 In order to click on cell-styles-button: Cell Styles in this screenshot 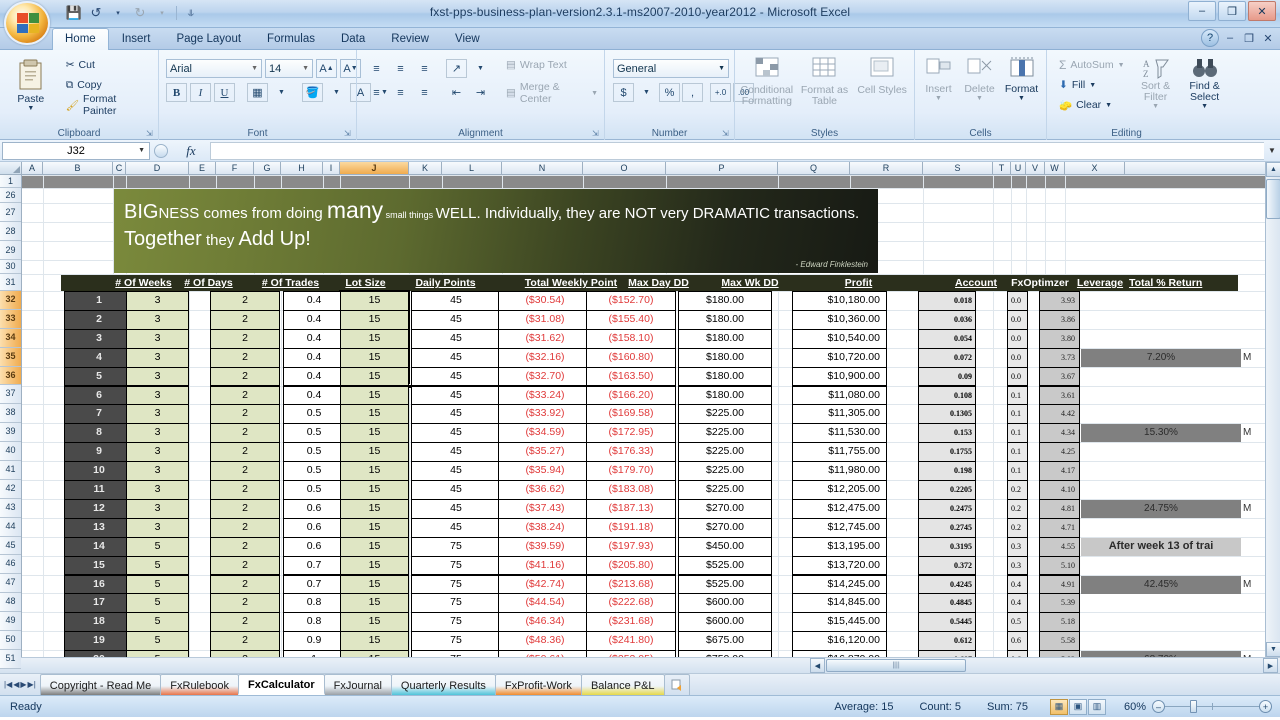, I will do `click(882, 76)`.